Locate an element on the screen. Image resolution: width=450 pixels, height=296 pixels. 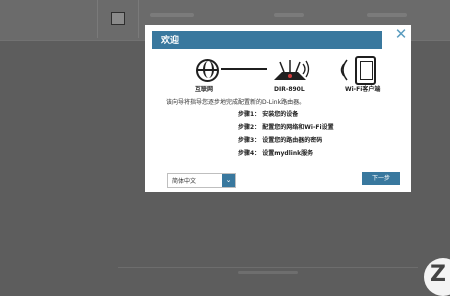
chevron-down-icon: ⌄ is located at coordinates (228, 180).